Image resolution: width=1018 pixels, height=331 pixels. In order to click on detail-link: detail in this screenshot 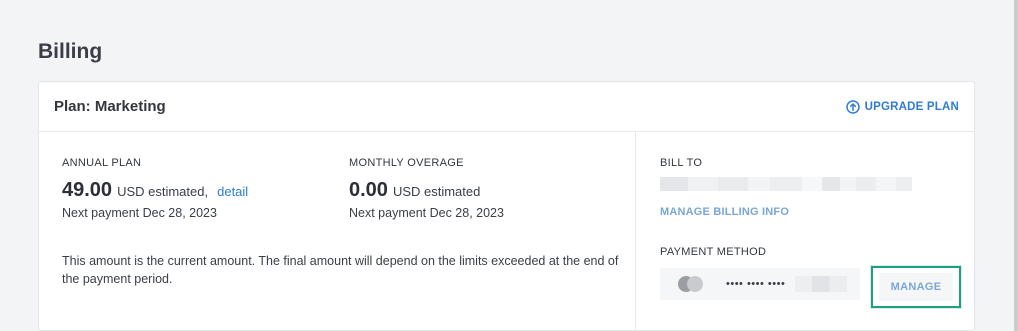, I will do `click(232, 191)`.